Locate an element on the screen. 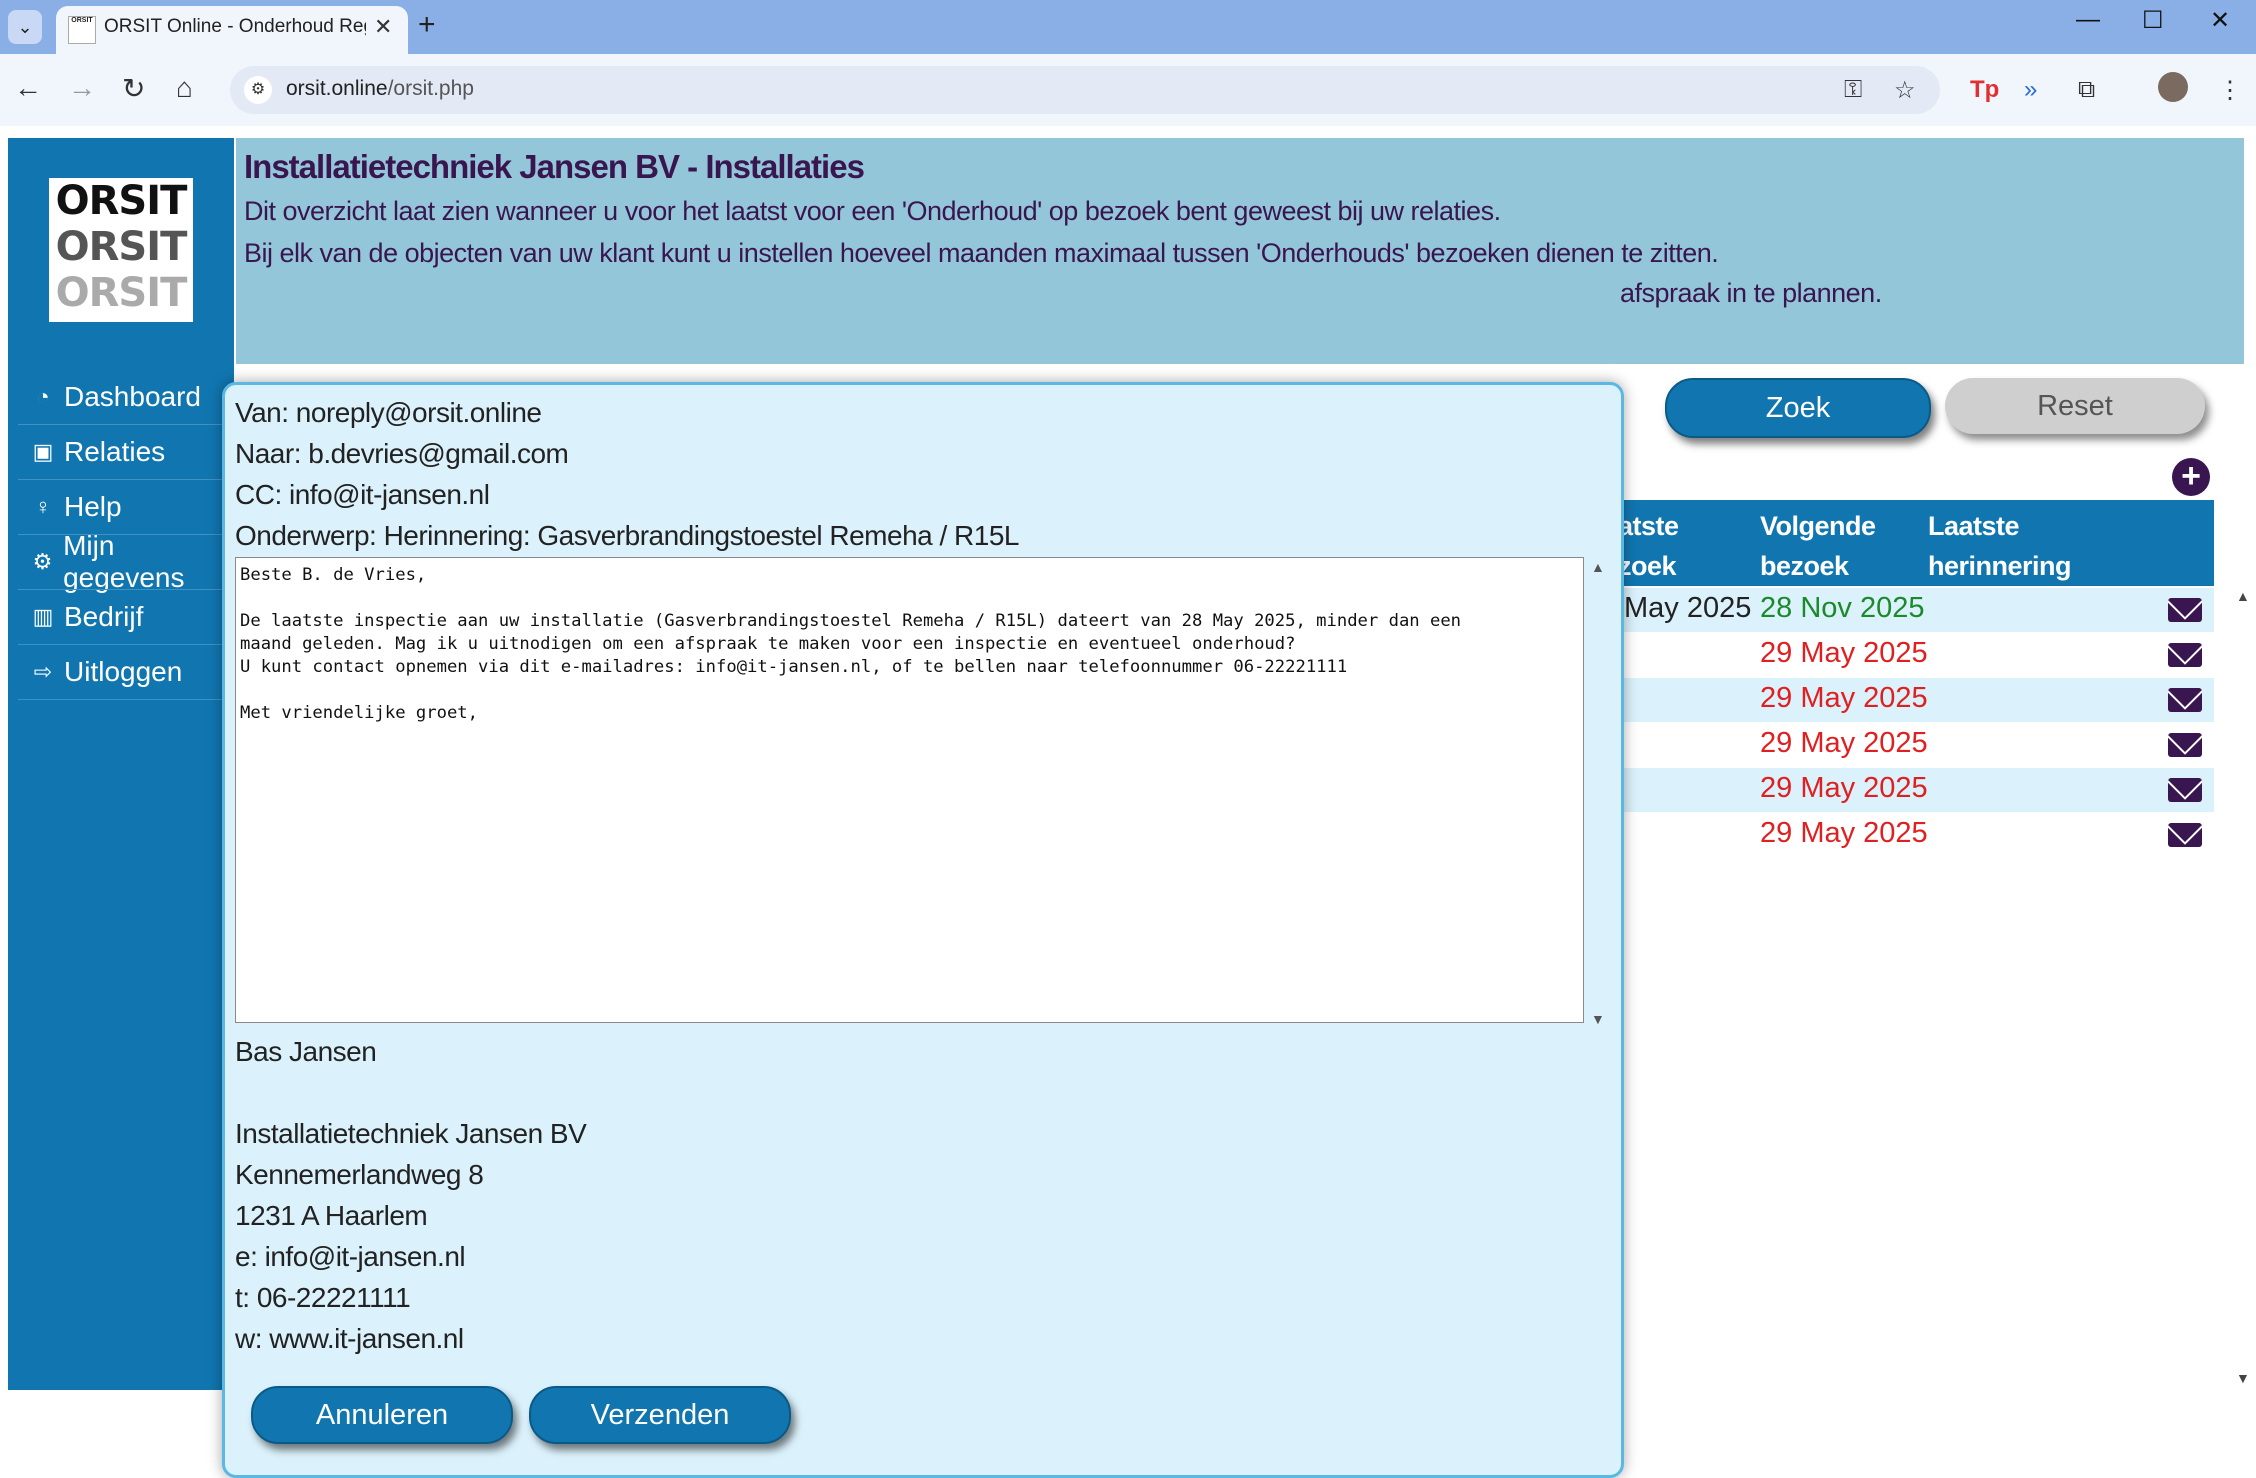 The width and height of the screenshot is (2256, 1478). scroll-up-icon: ▲ is located at coordinates (1598, 567).